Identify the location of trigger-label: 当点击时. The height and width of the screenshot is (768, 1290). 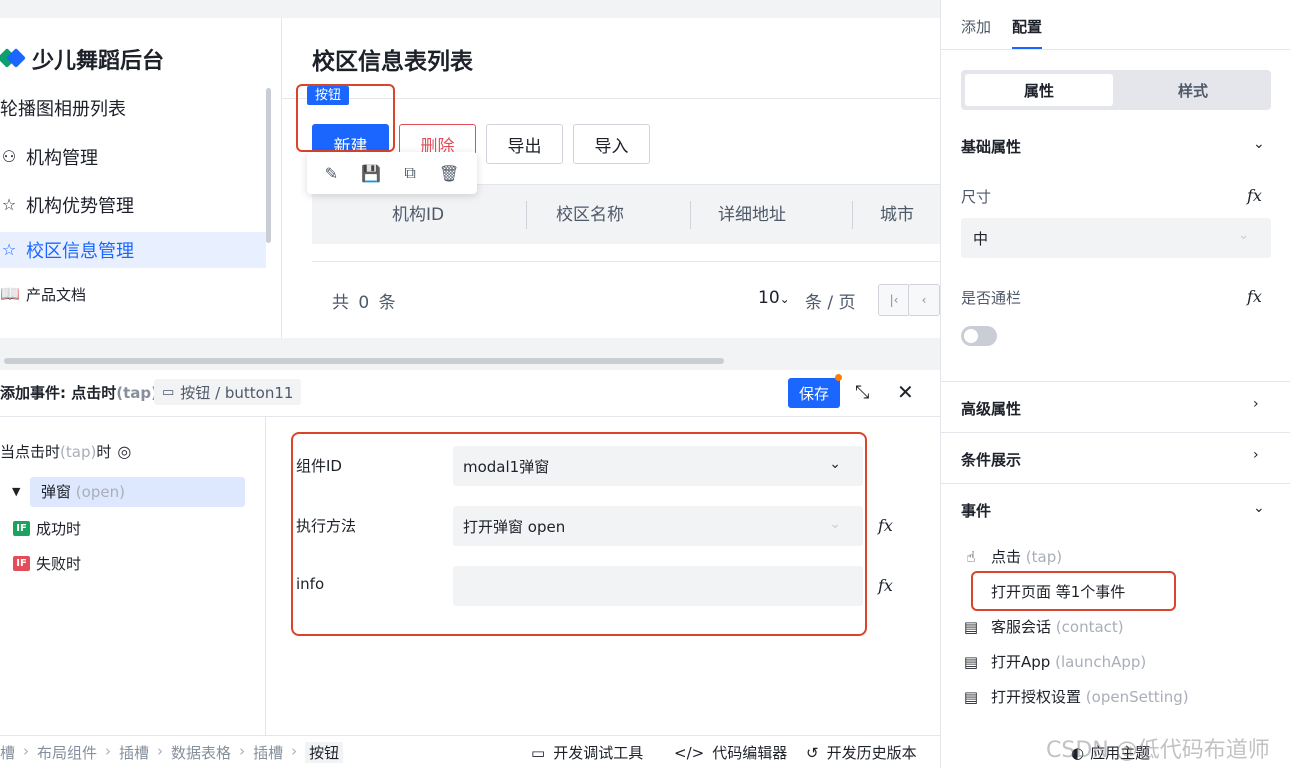
(30, 452).